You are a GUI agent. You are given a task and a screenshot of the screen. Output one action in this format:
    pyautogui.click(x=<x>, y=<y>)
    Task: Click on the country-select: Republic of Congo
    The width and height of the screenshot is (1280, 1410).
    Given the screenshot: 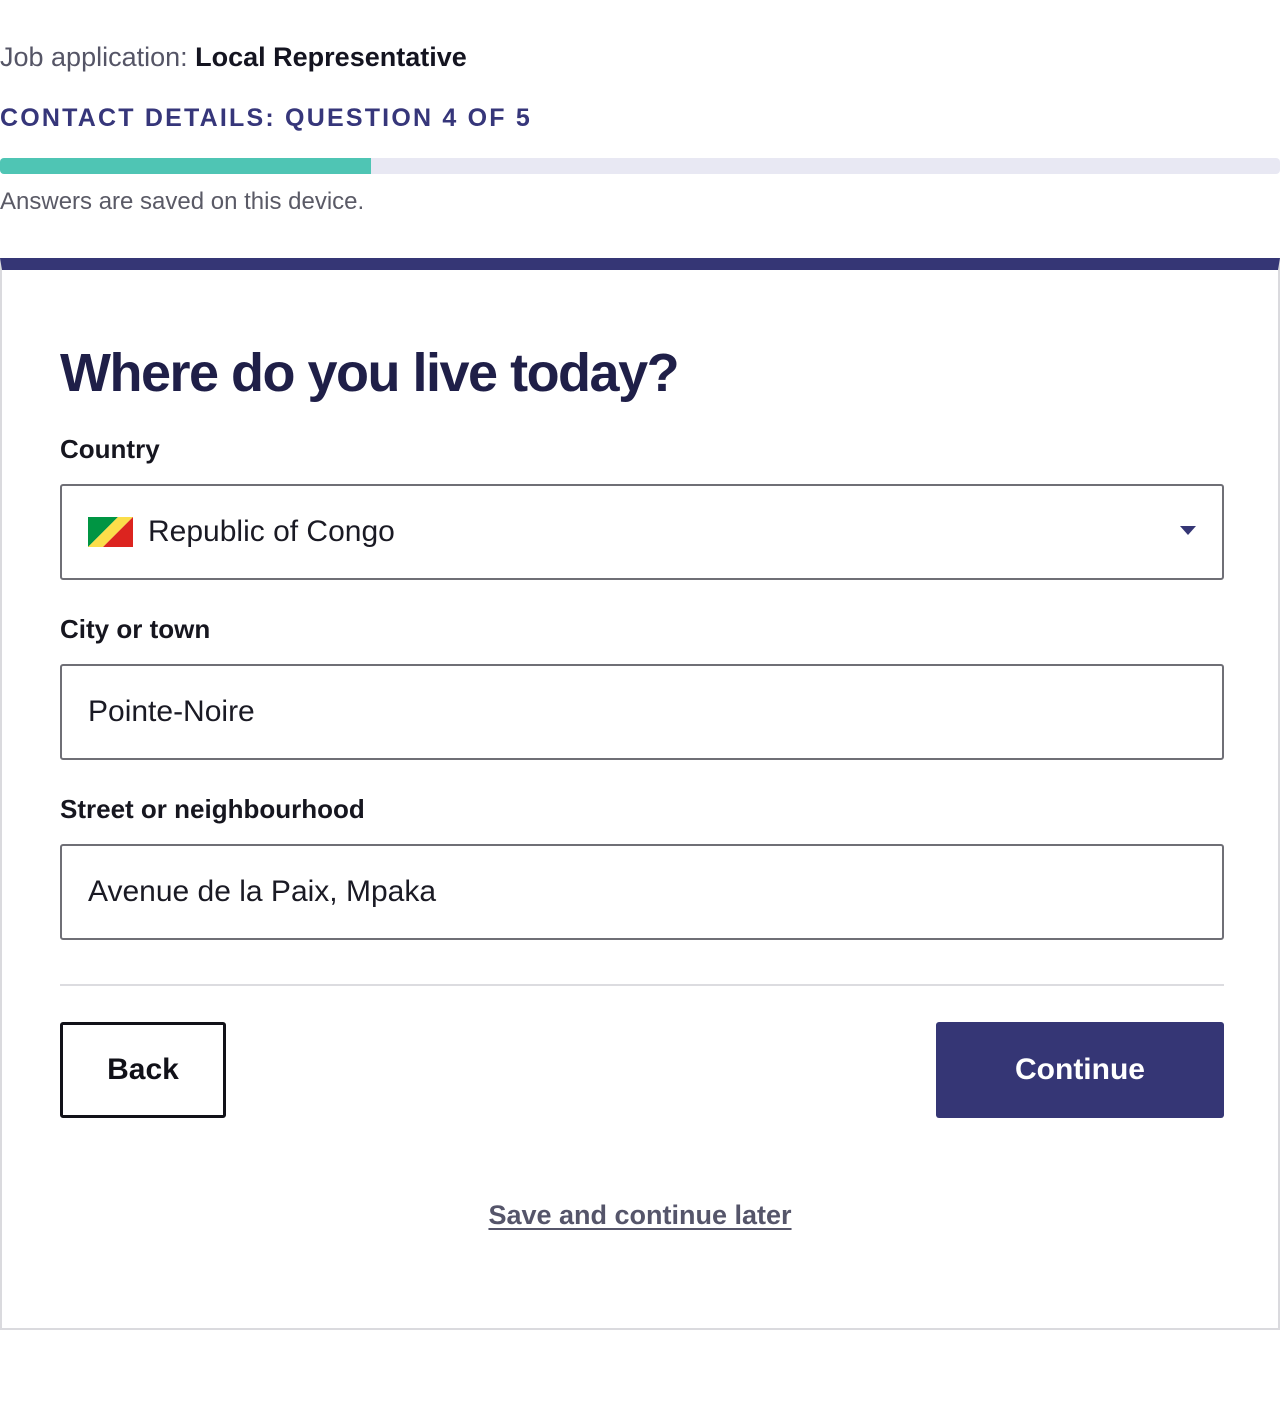 What is the action you would take?
    pyautogui.click(x=642, y=532)
    